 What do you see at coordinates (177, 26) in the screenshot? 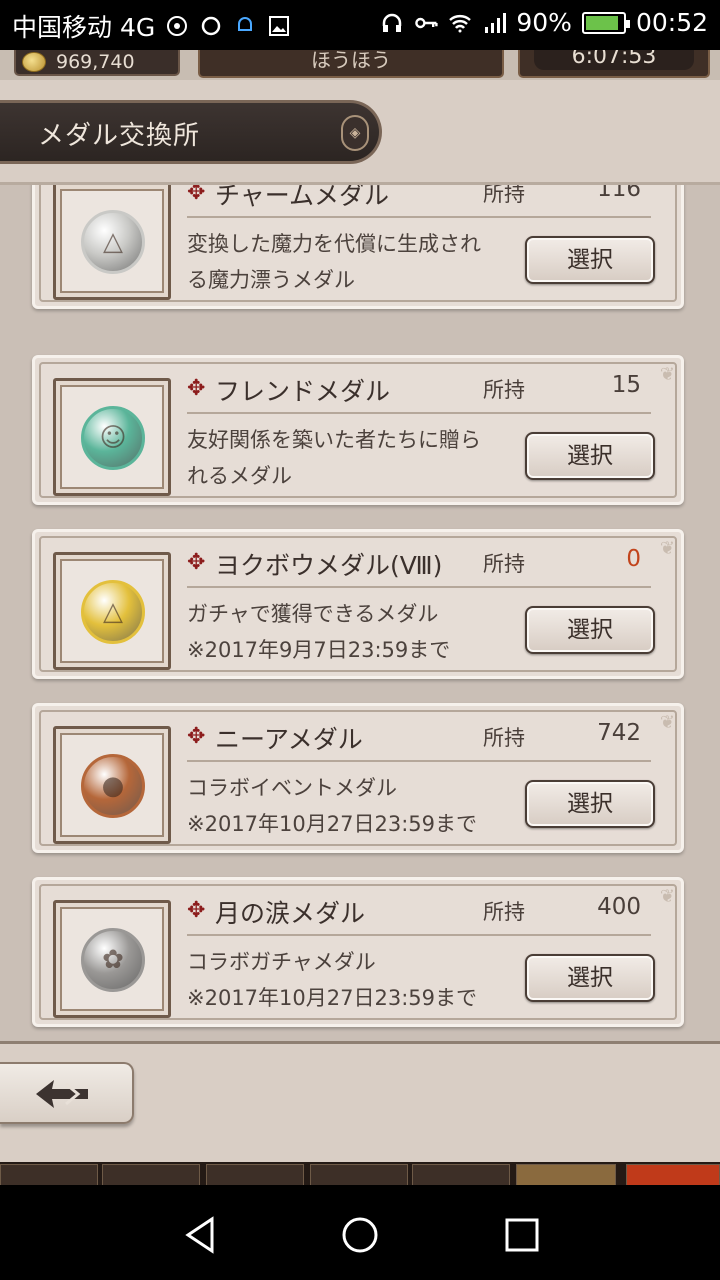
I see `nfc-icon` at bounding box center [177, 26].